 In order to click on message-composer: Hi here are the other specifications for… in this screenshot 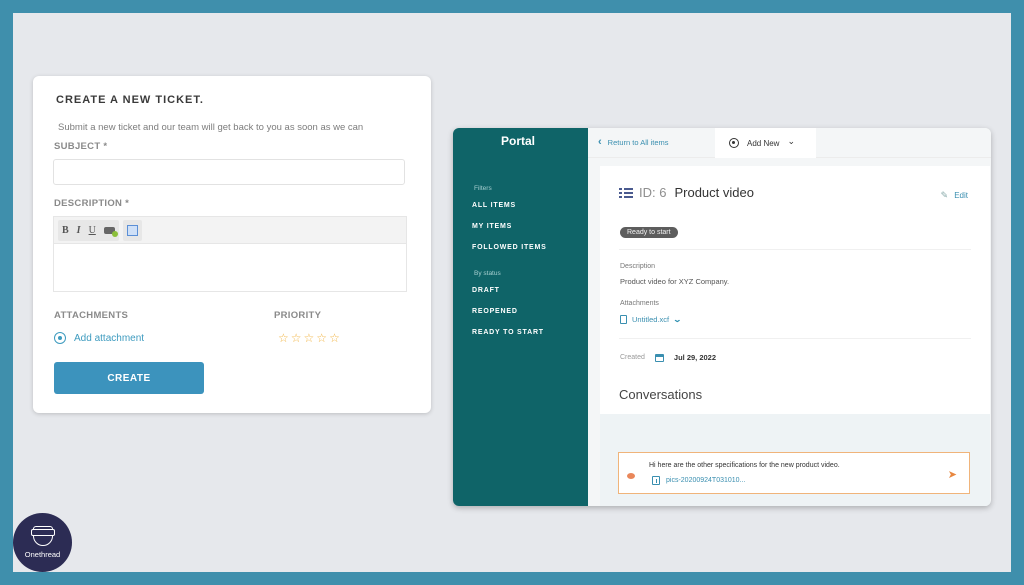, I will do `click(794, 473)`.